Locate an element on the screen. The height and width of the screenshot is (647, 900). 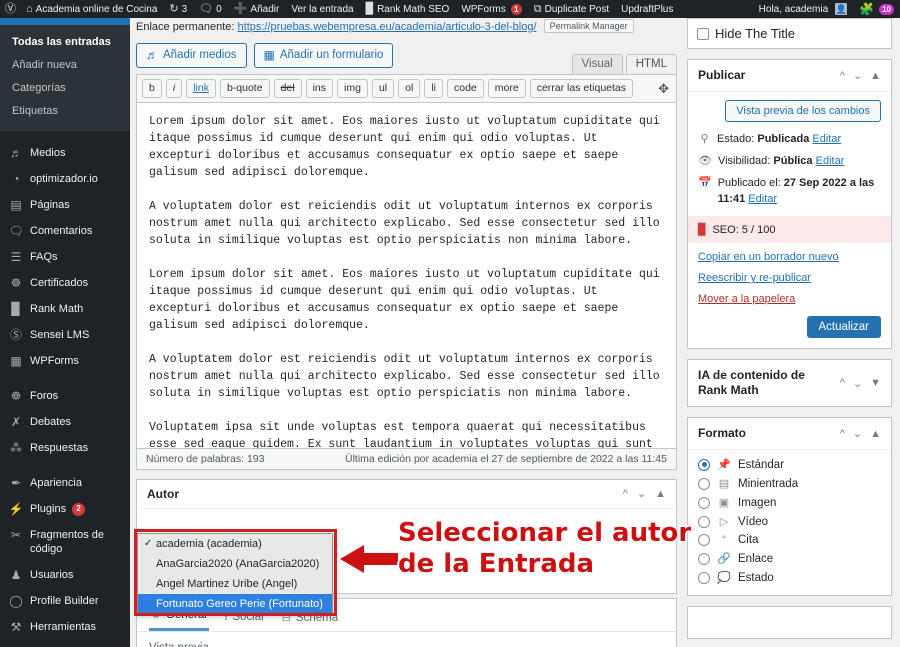
quicktag-del: del is located at coordinates (287, 88).